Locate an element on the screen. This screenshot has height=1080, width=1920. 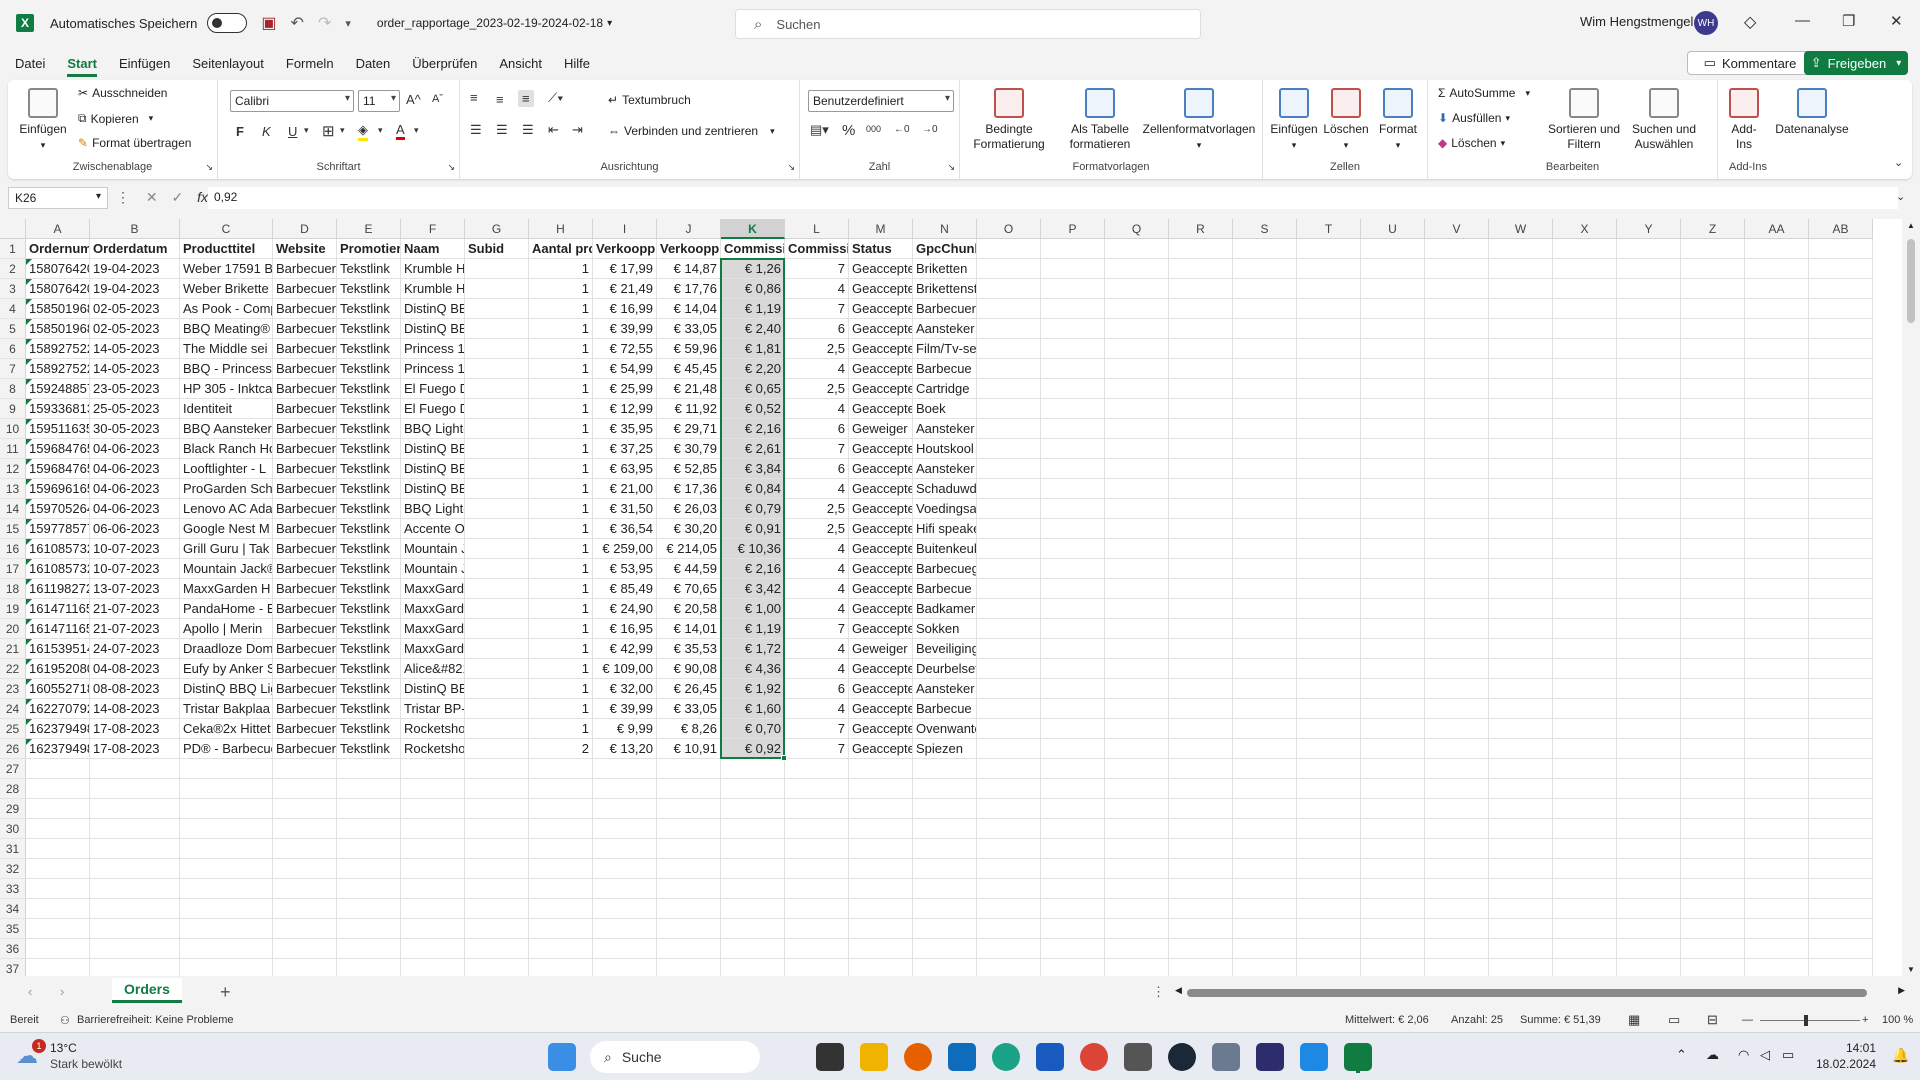
find-select-button: Suchen und Auswählen is located at coordinates (1664, 120).